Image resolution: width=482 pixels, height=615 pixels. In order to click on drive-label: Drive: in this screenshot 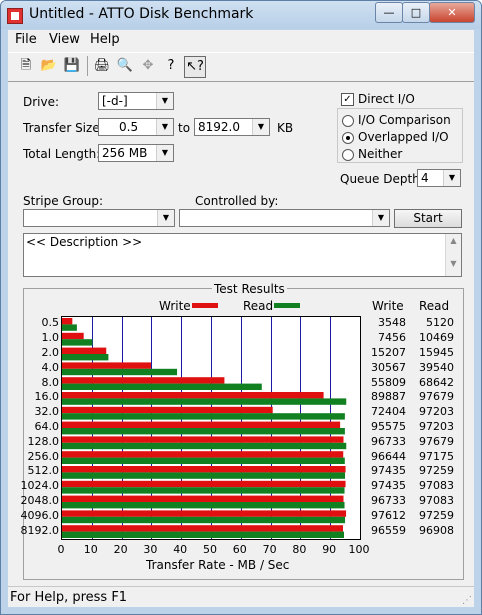, I will do `click(41, 102)`.